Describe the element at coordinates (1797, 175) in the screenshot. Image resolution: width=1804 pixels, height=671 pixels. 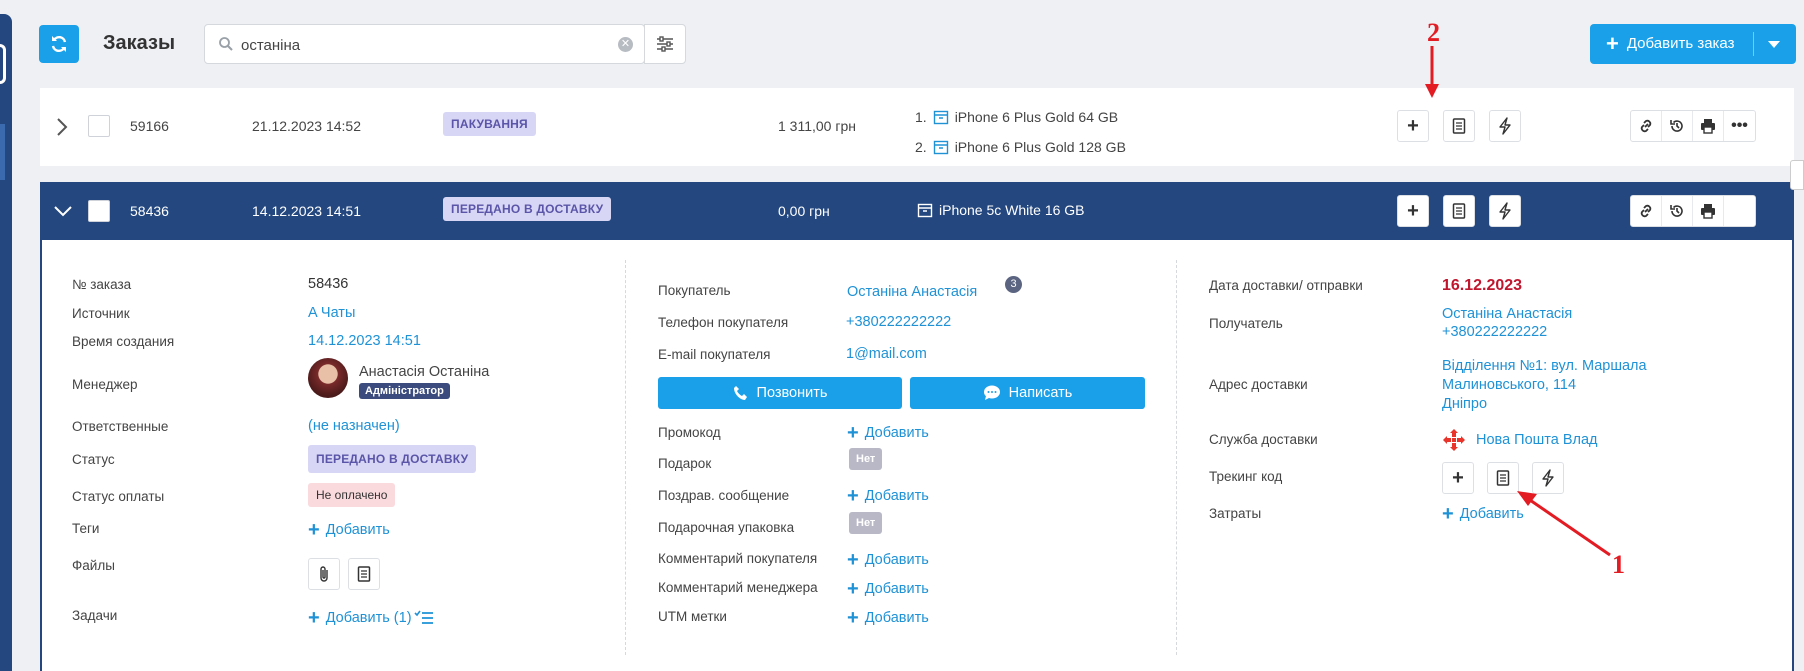
I see `side-panel-toggle` at that location.